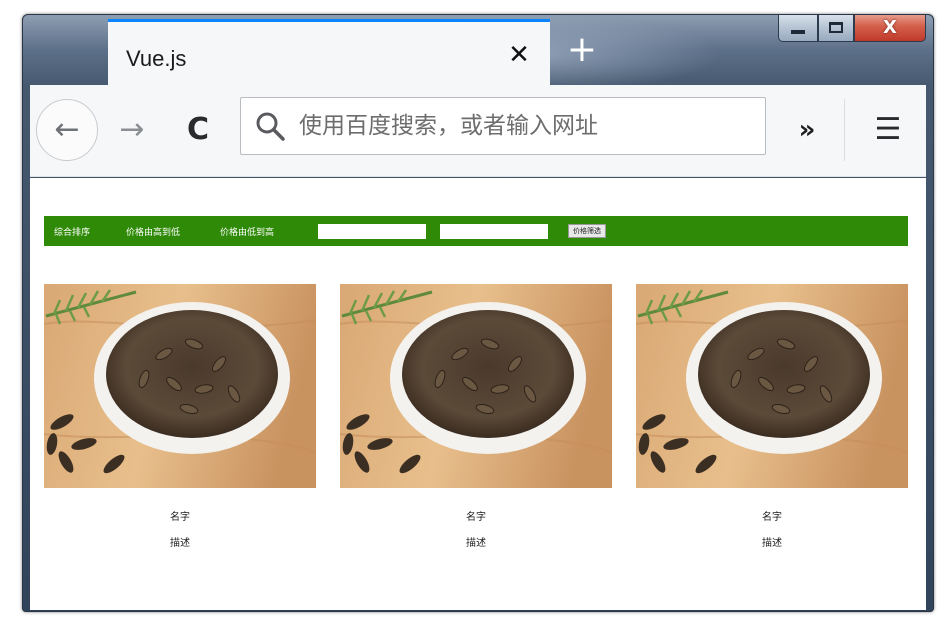 Image resolution: width=952 pixels, height=624 pixels. What do you see at coordinates (587, 231) in the screenshot?
I see `price-filter-button: 价格筛选` at bounding box center [587, 231].